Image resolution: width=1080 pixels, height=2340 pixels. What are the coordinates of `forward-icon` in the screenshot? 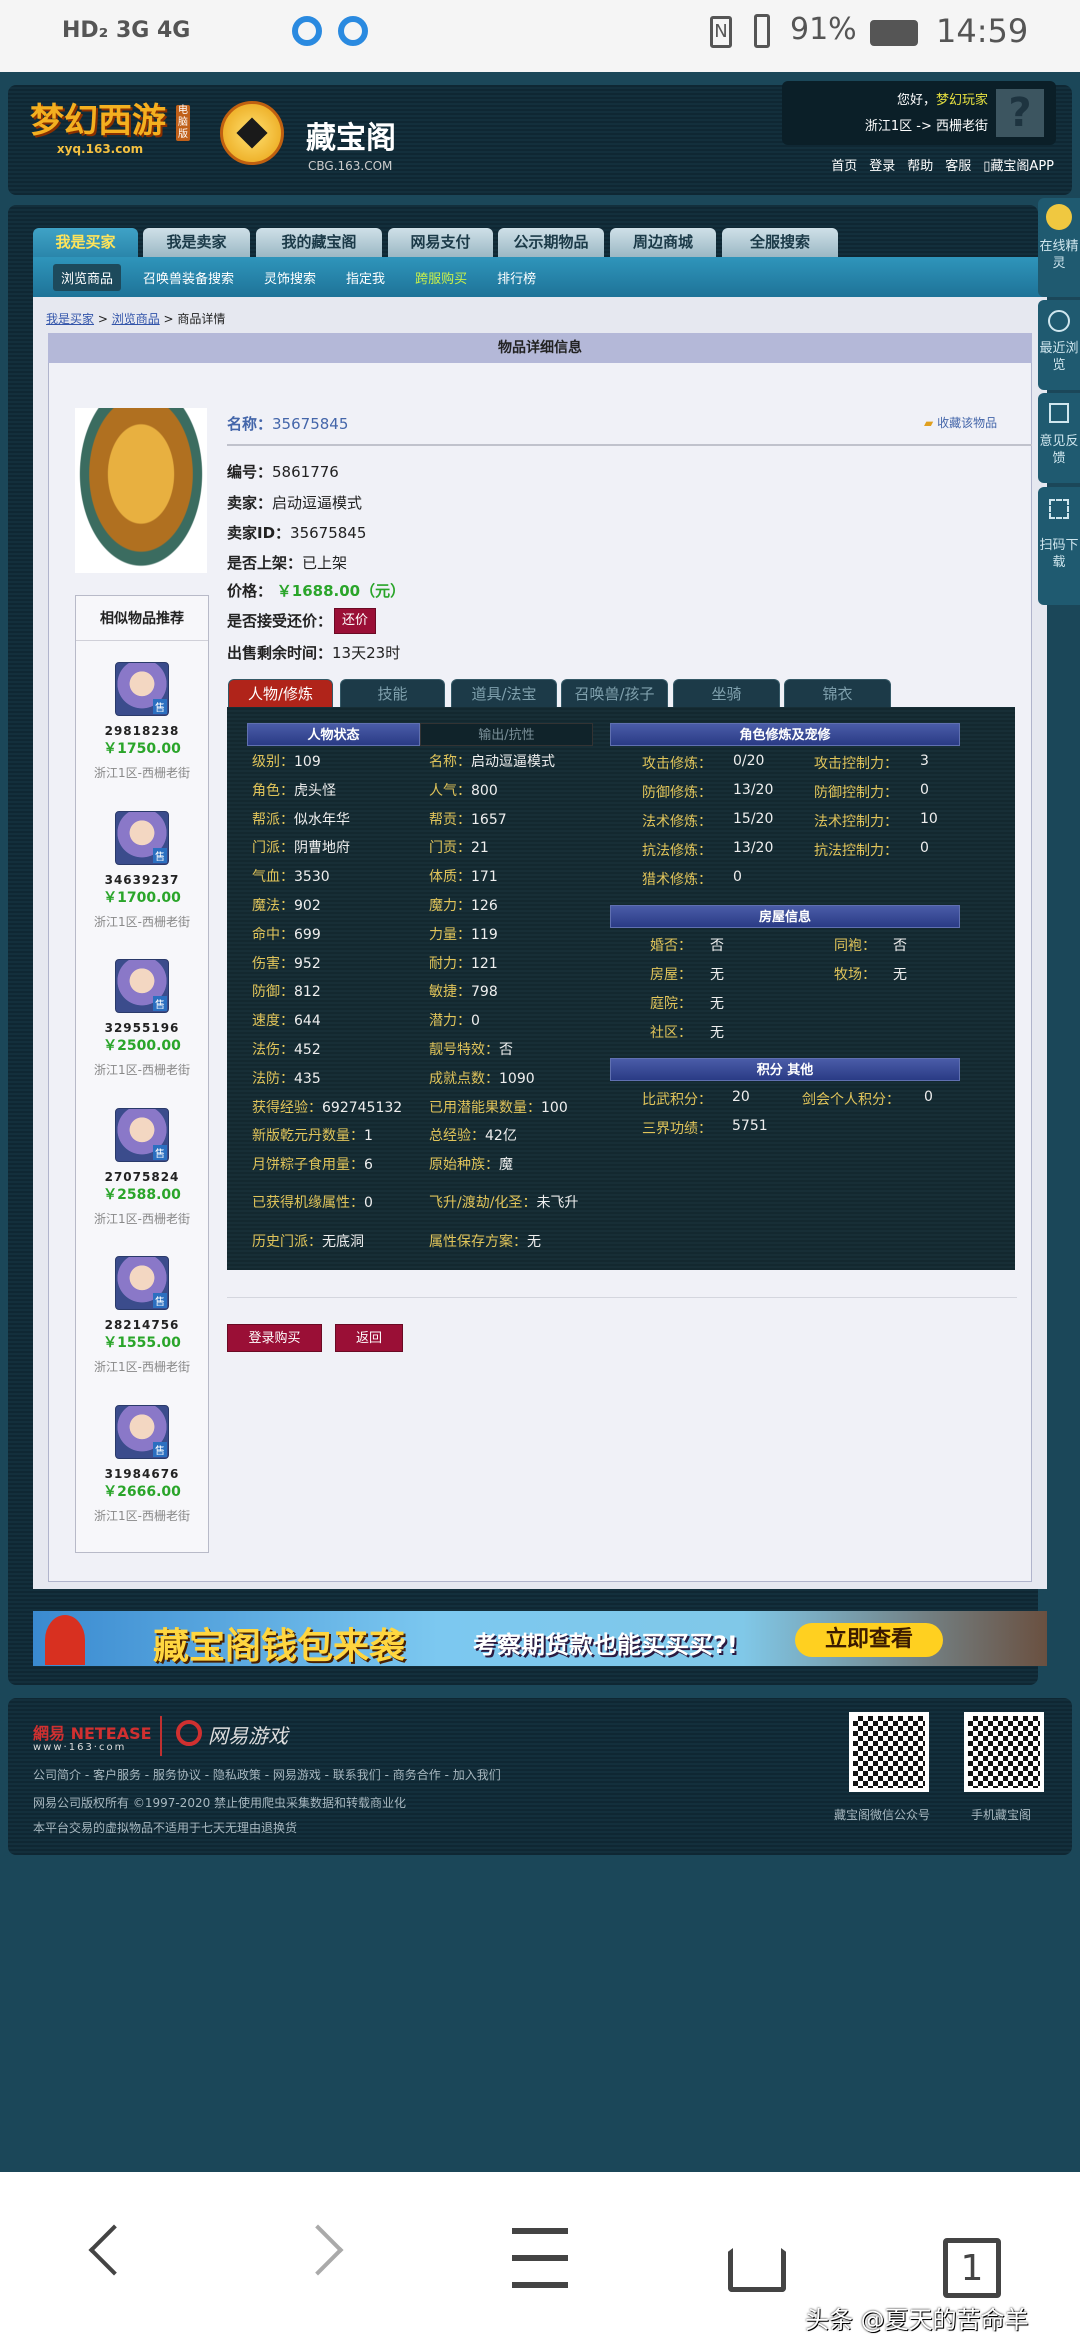 It's located at (318, 2250).